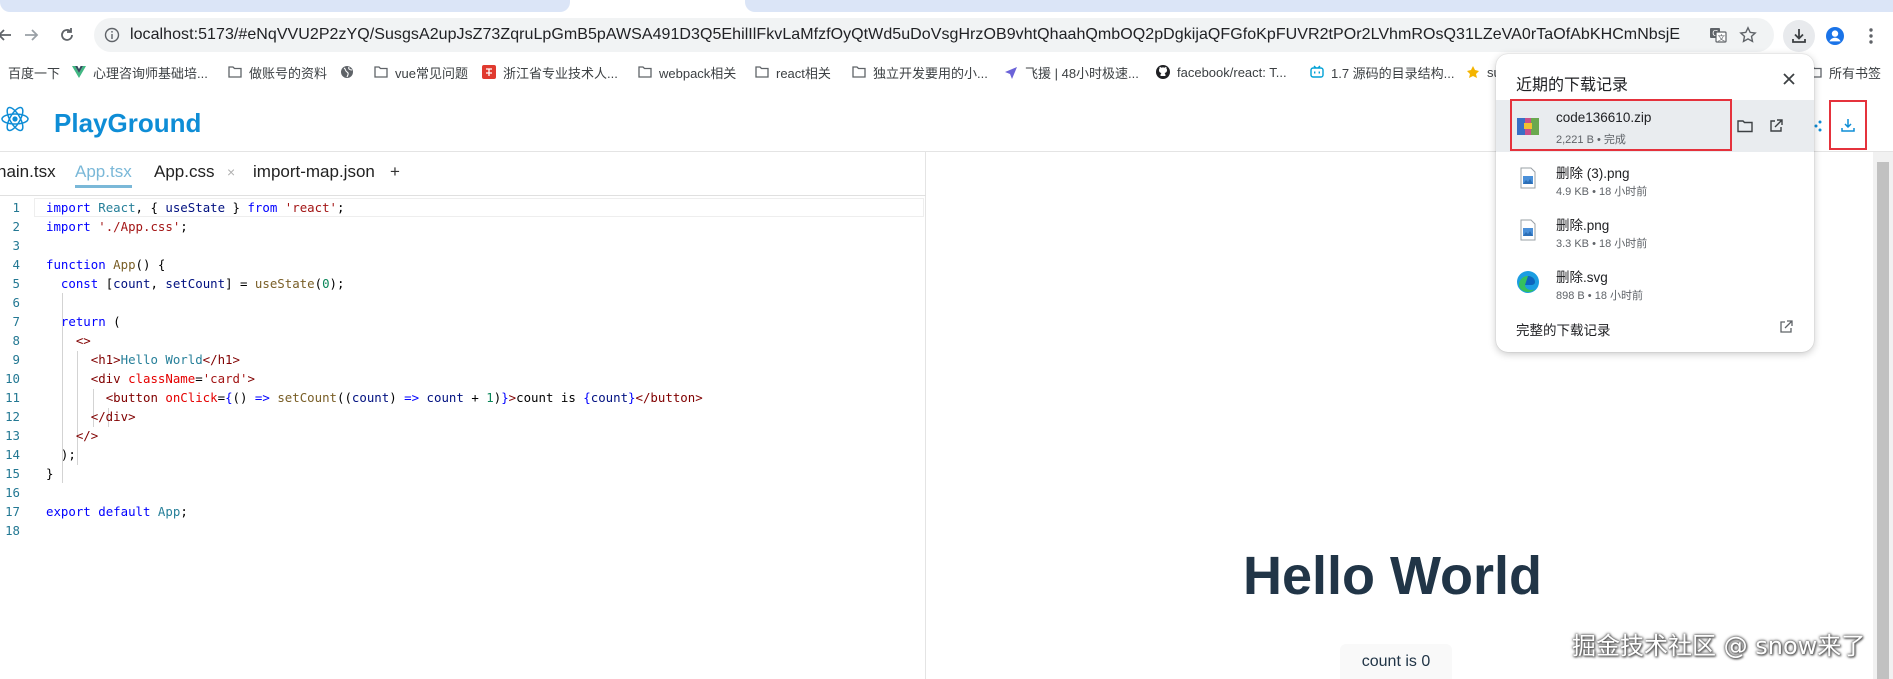 The width and height of the screenshot is (1893, 679). Describe the element at coordinates (1572, 85) in the screenshot. I see `downloads-title: 近期的下载记录` at that location.